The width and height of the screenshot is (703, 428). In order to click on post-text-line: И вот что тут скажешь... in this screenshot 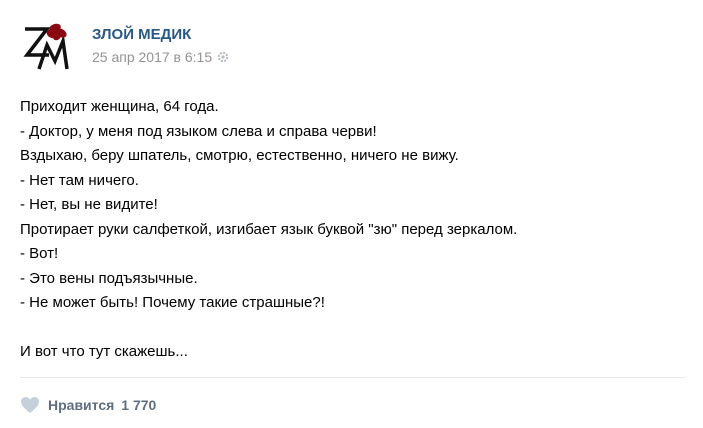, I will do `click(104, 351)`.